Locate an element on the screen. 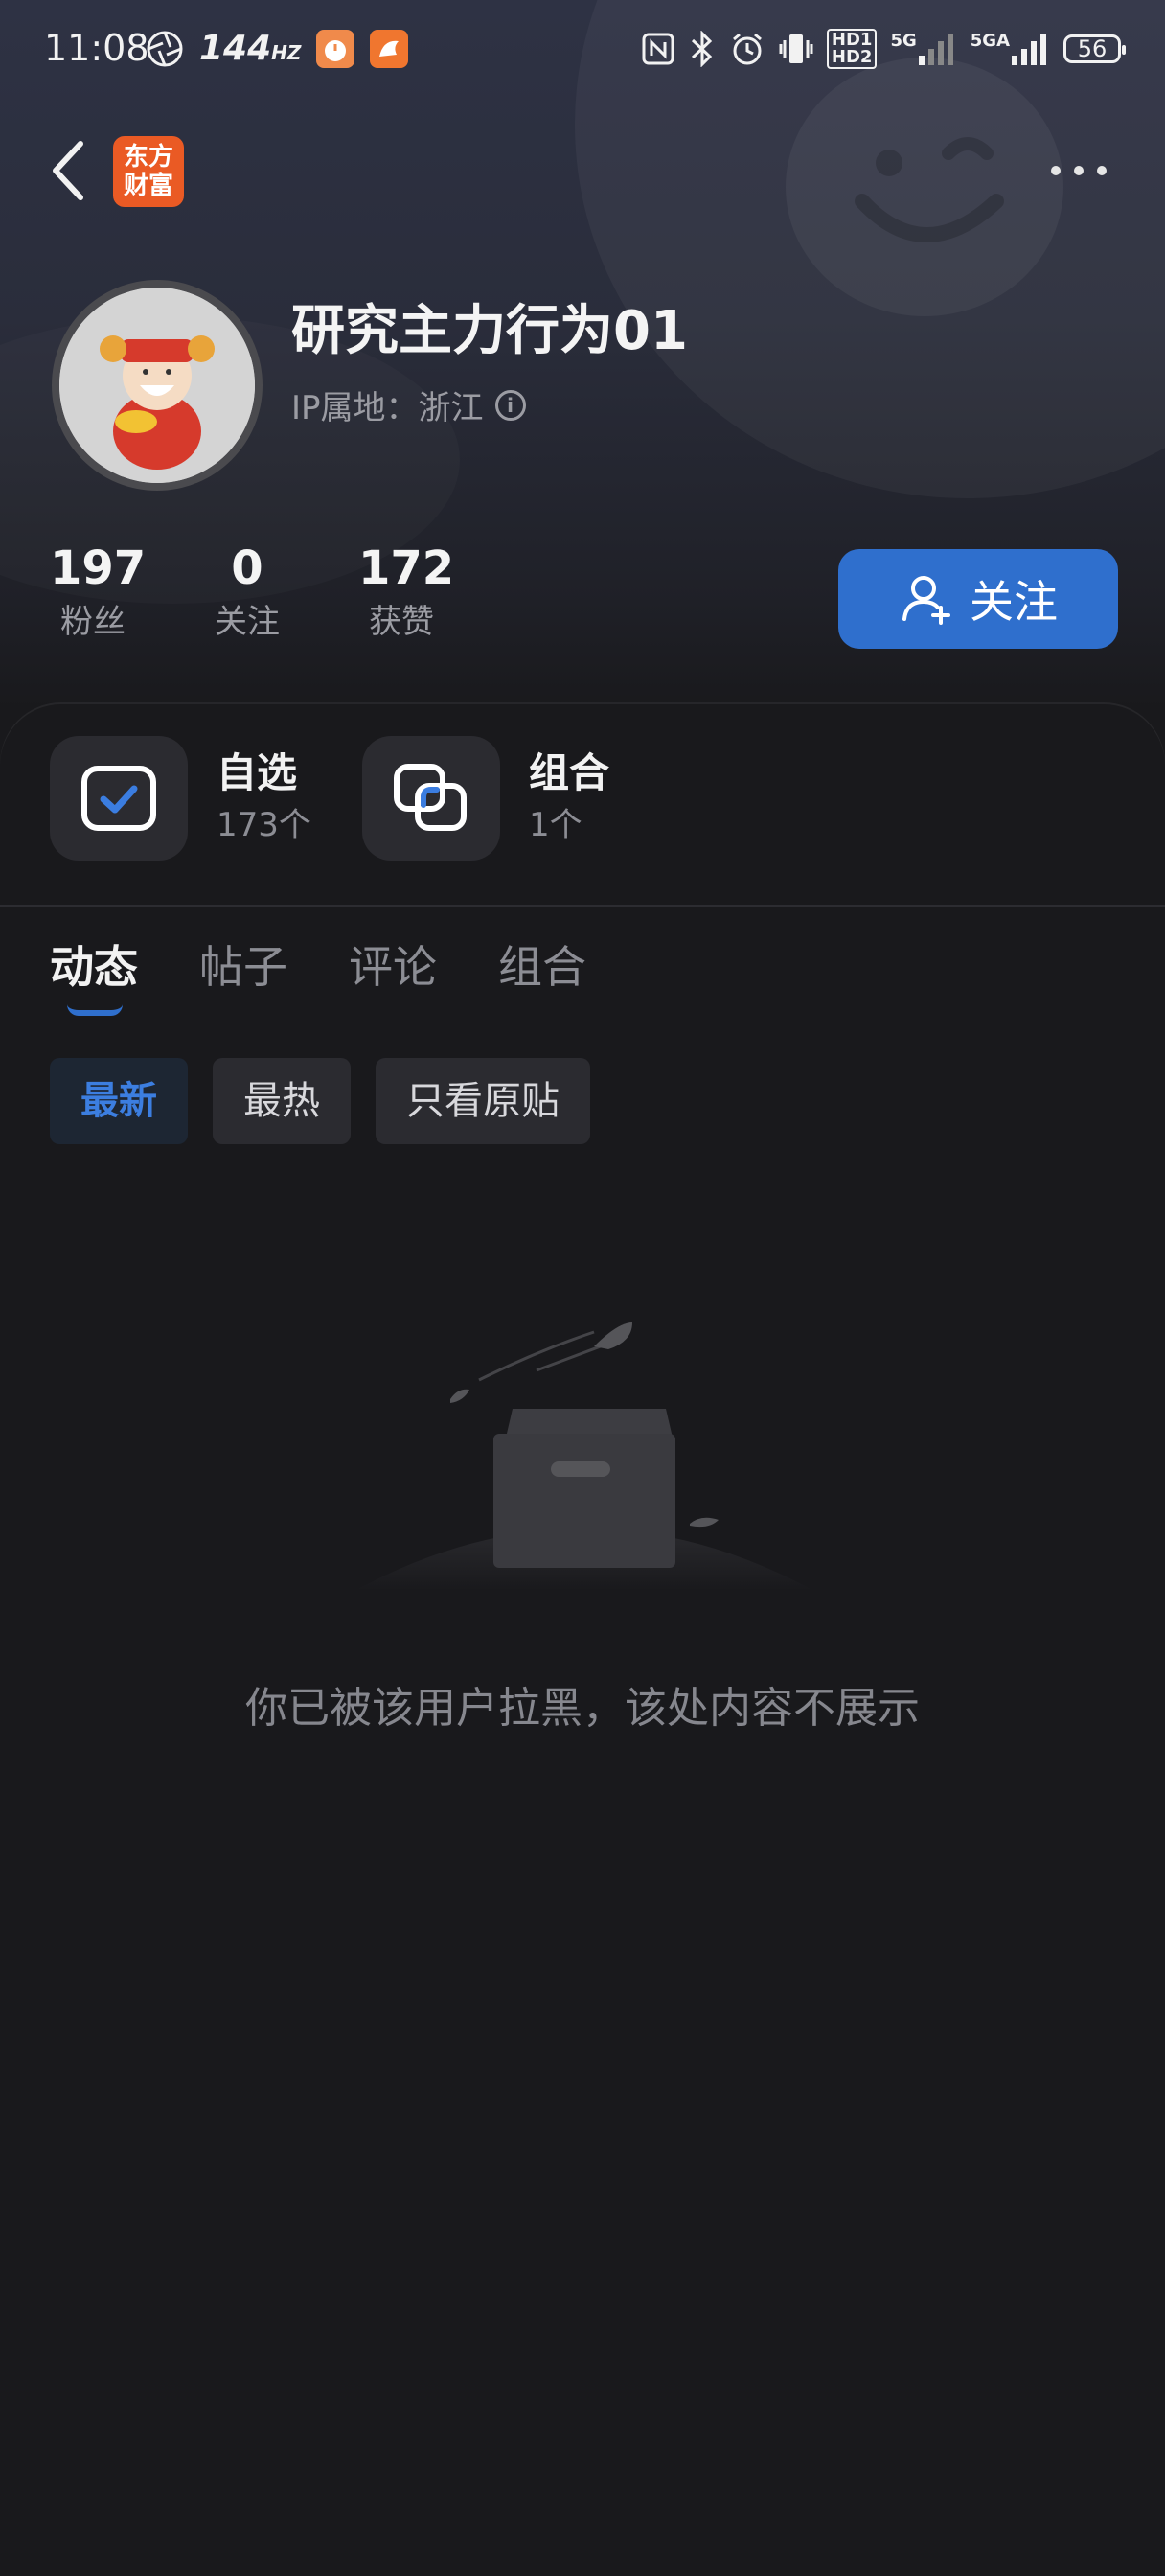 The width and height of the screenshot is (1165, 2576). tab-label: 评论 is located at coordinates (393, 967).